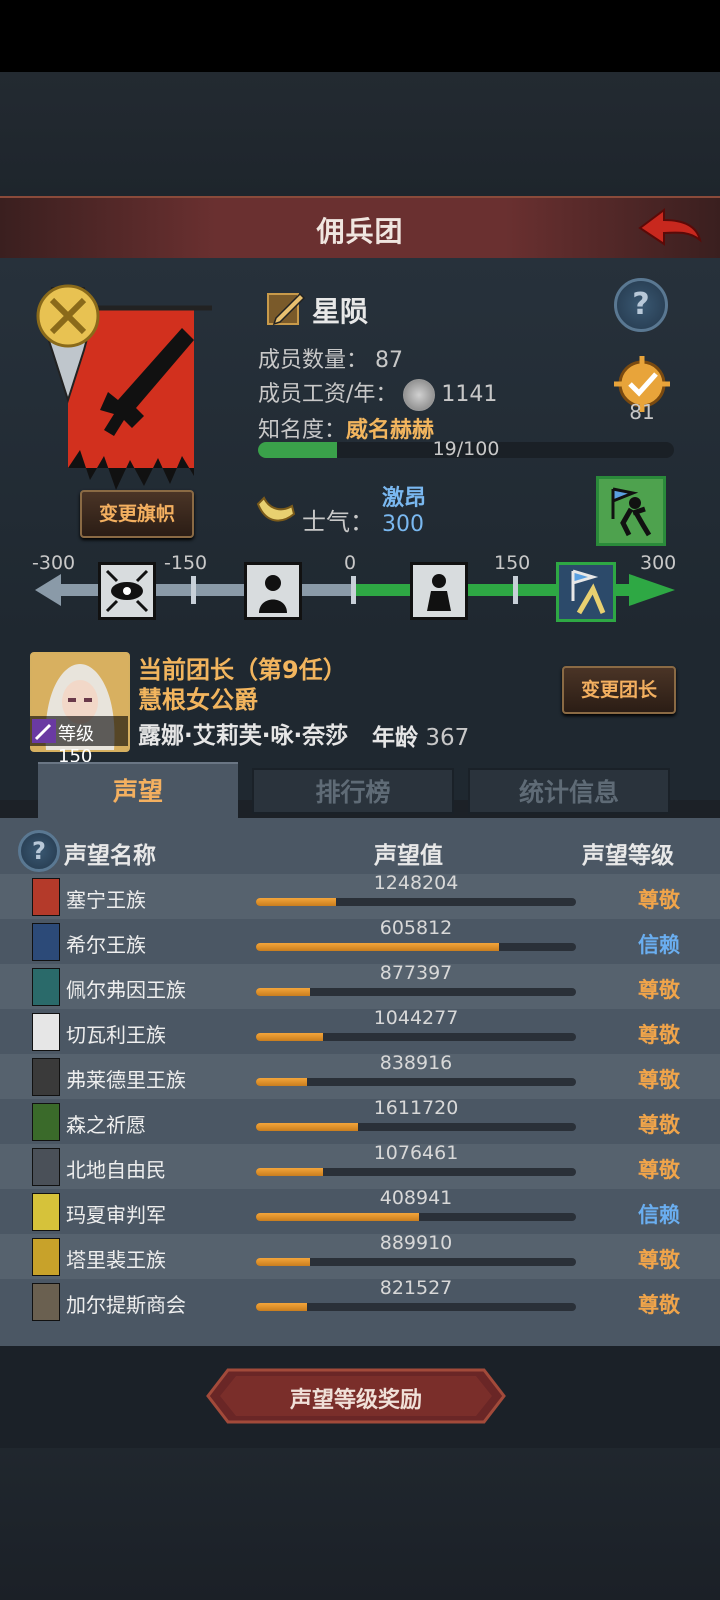 The height and width of the screenshot is (1600, 720). I want to click on leader-age-row: 年龄 367, so click(420, 735).